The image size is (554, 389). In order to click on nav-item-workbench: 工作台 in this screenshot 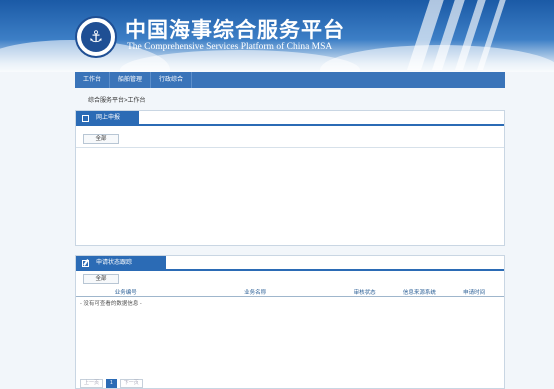, I will do `click(93, 80)`.